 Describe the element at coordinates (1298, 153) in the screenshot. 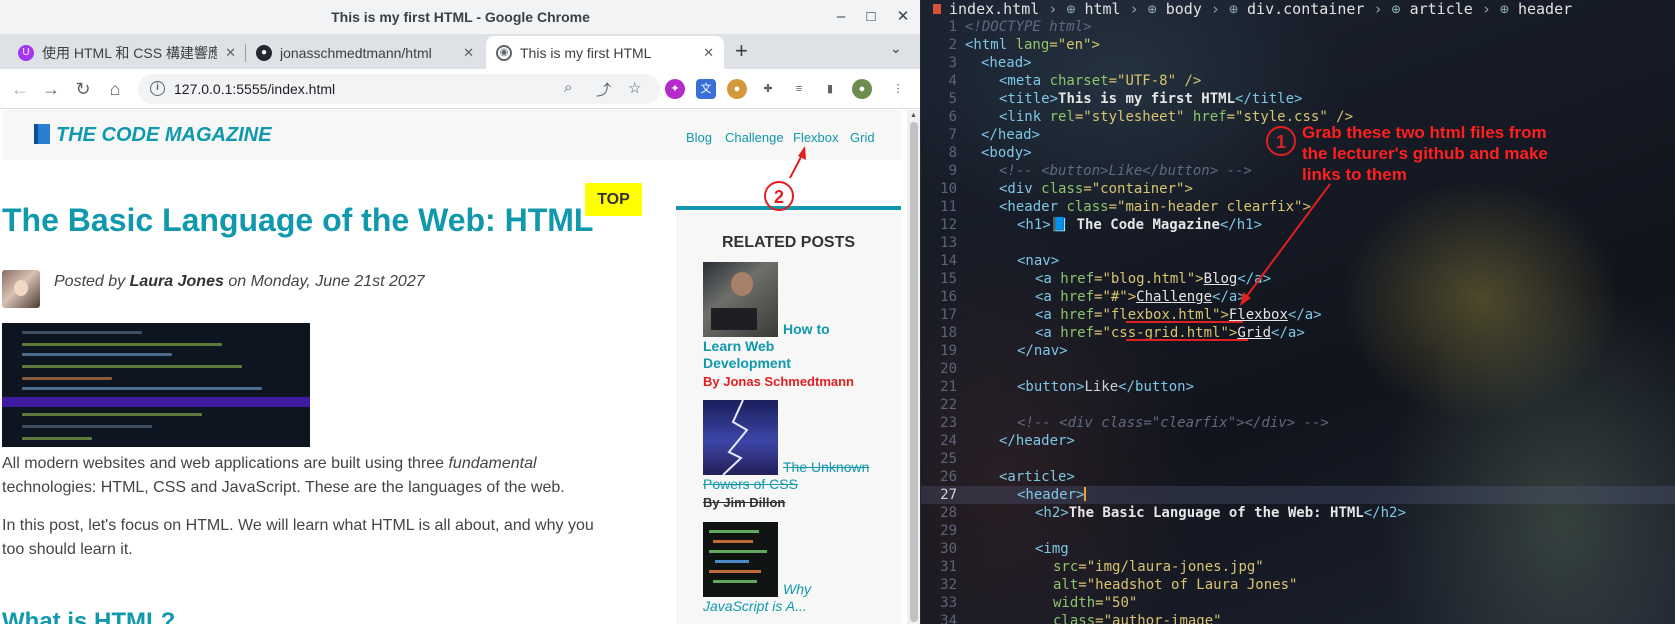

I see `code-line: 8 <body>` at that location.